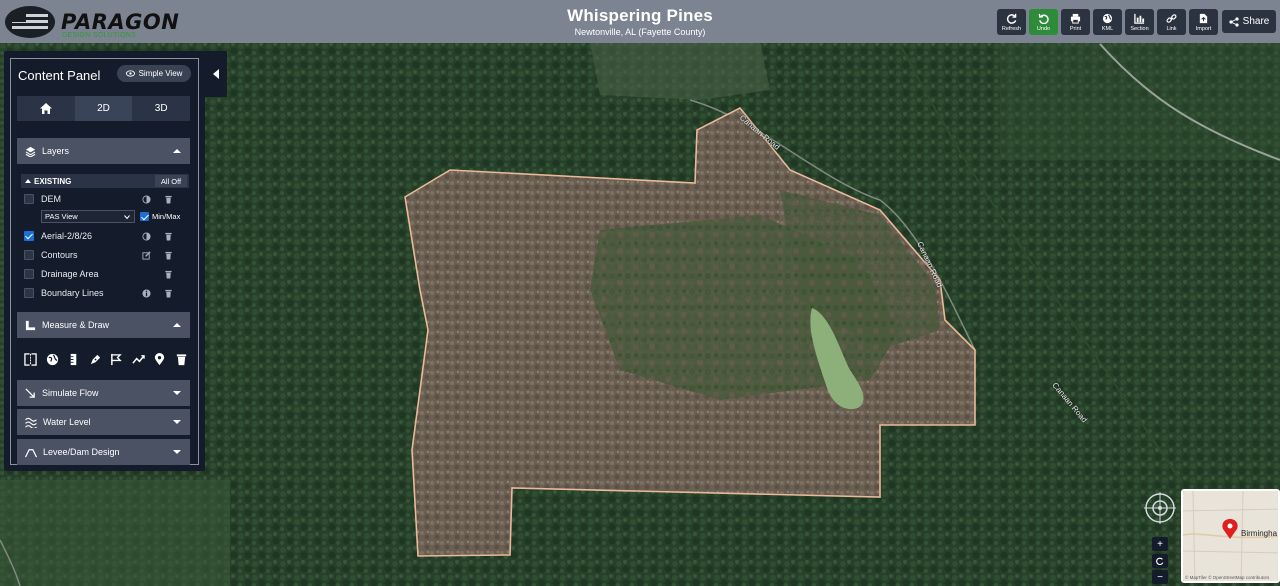 The image size is (1280, 586). I want to click on layers-section-header: Layers, so click(103, 151).